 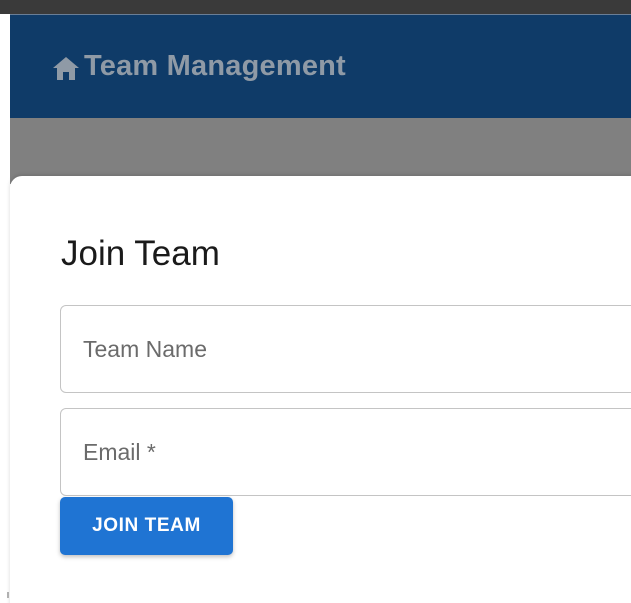 What do you see at coordinates (315, 7) in the screenshot?
I see `window-top-strip` at bounding box center [315, 7].